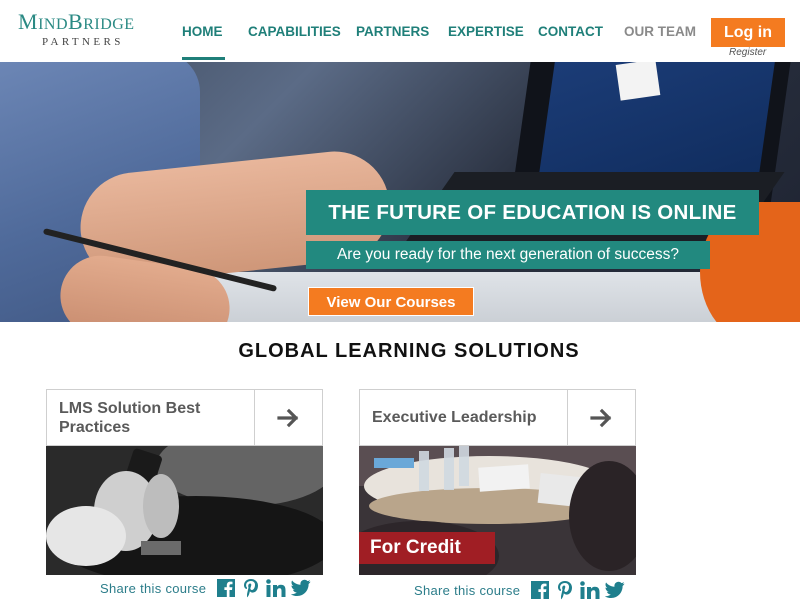 The image size is (800, 600). Describe the element at coordinates (463, 417) in the screenshot. I see `course-title: Executive Leadership` at that location.